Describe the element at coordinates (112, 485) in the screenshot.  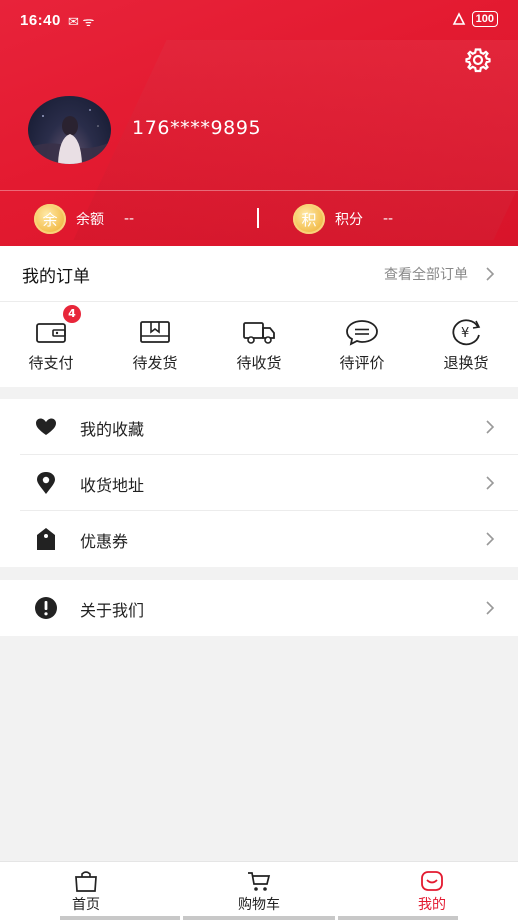
I see `menu-label: 收货地址` at that location.